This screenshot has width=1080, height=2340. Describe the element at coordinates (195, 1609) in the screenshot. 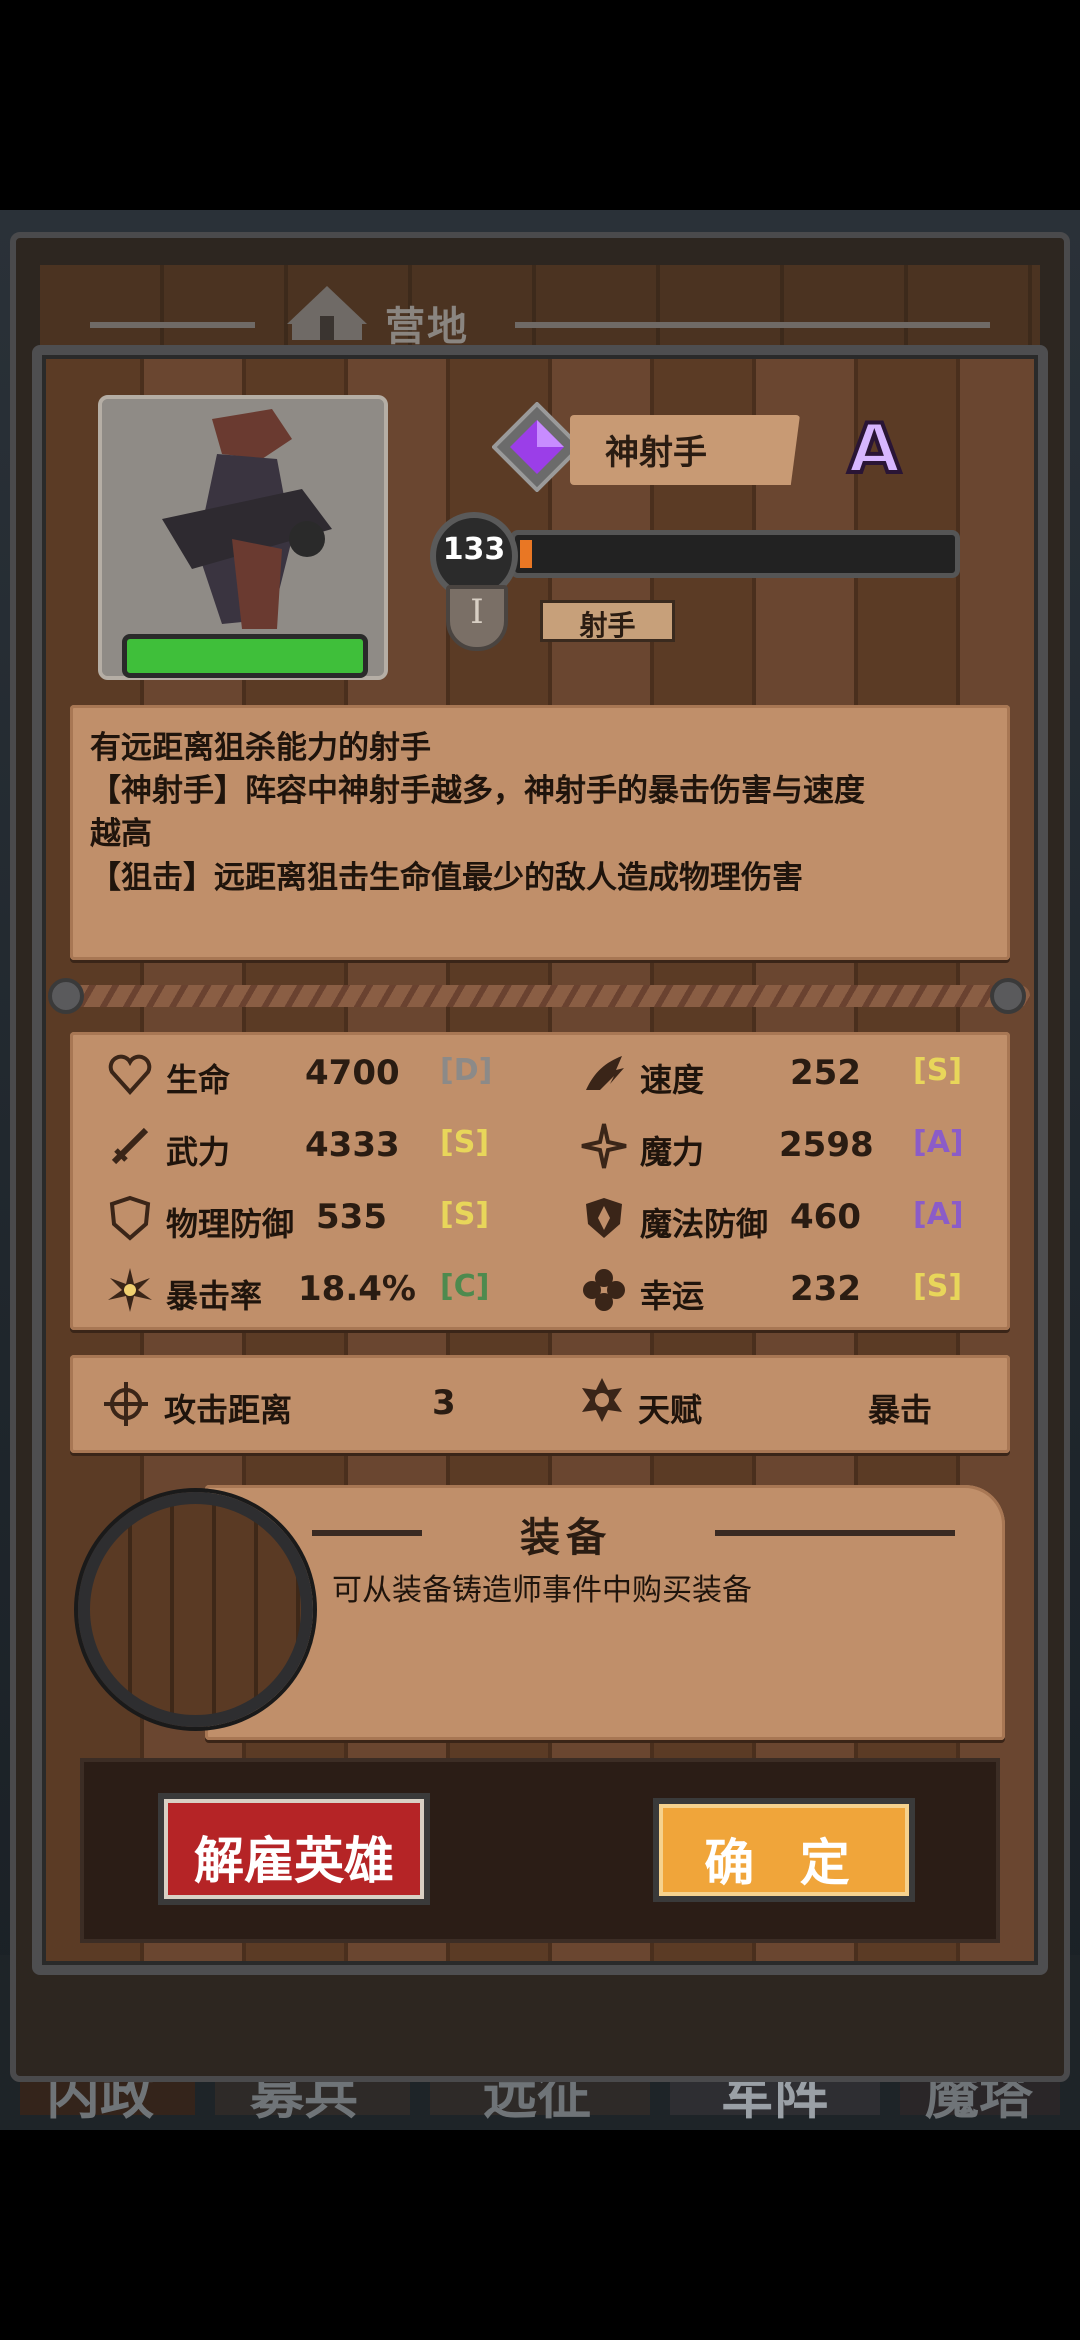

I see `equipment-slot` at that location.